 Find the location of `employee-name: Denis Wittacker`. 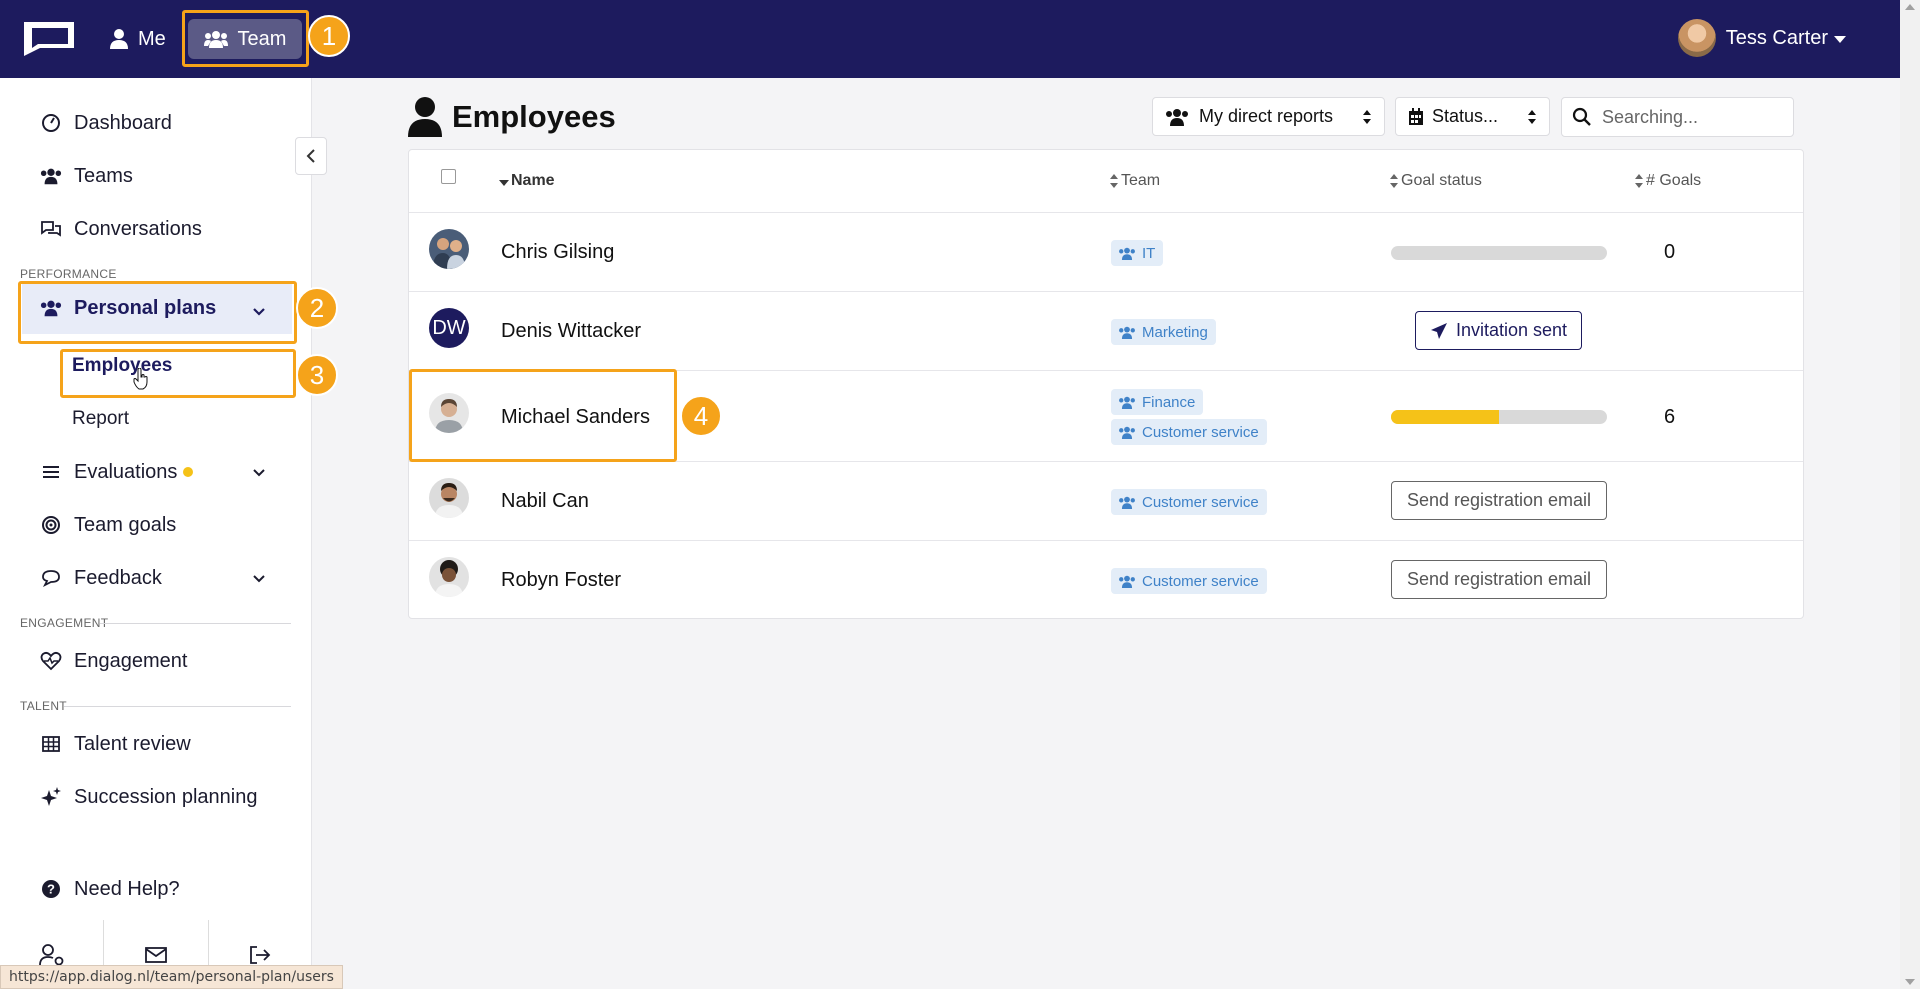

employee-name: Denis Wittacker is located at coordinates (571, 331).